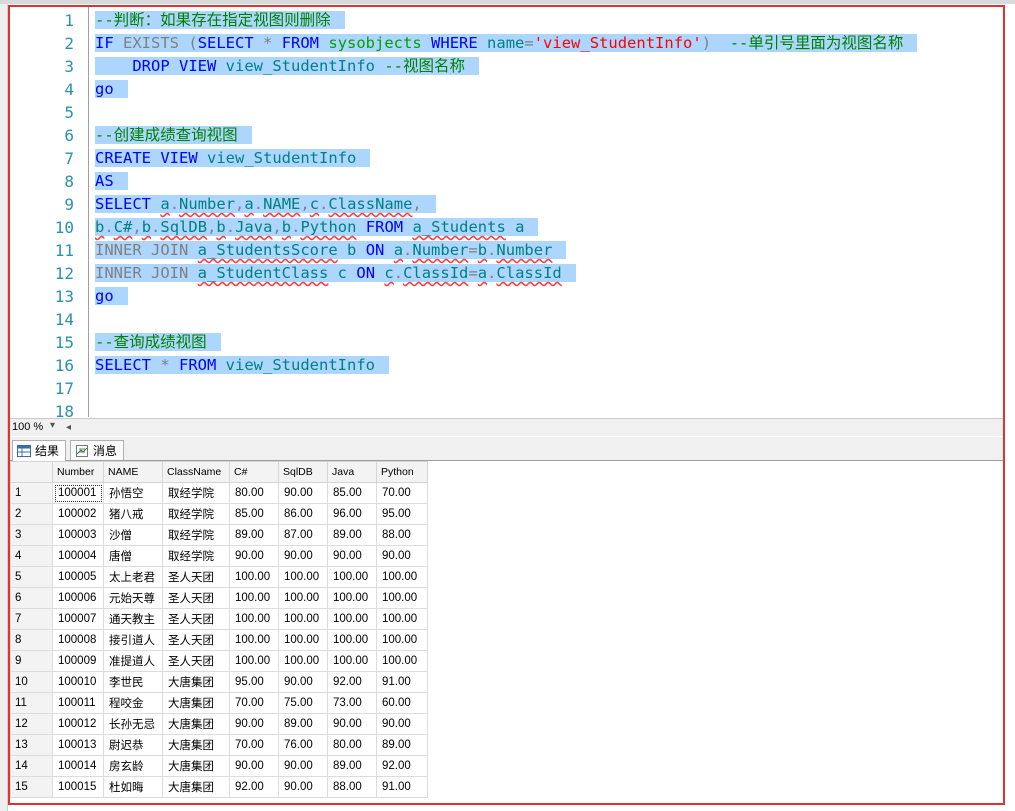  Describe the element at coordinates (31, 493) in the screenshot. I see `row-number: 1` at that location.